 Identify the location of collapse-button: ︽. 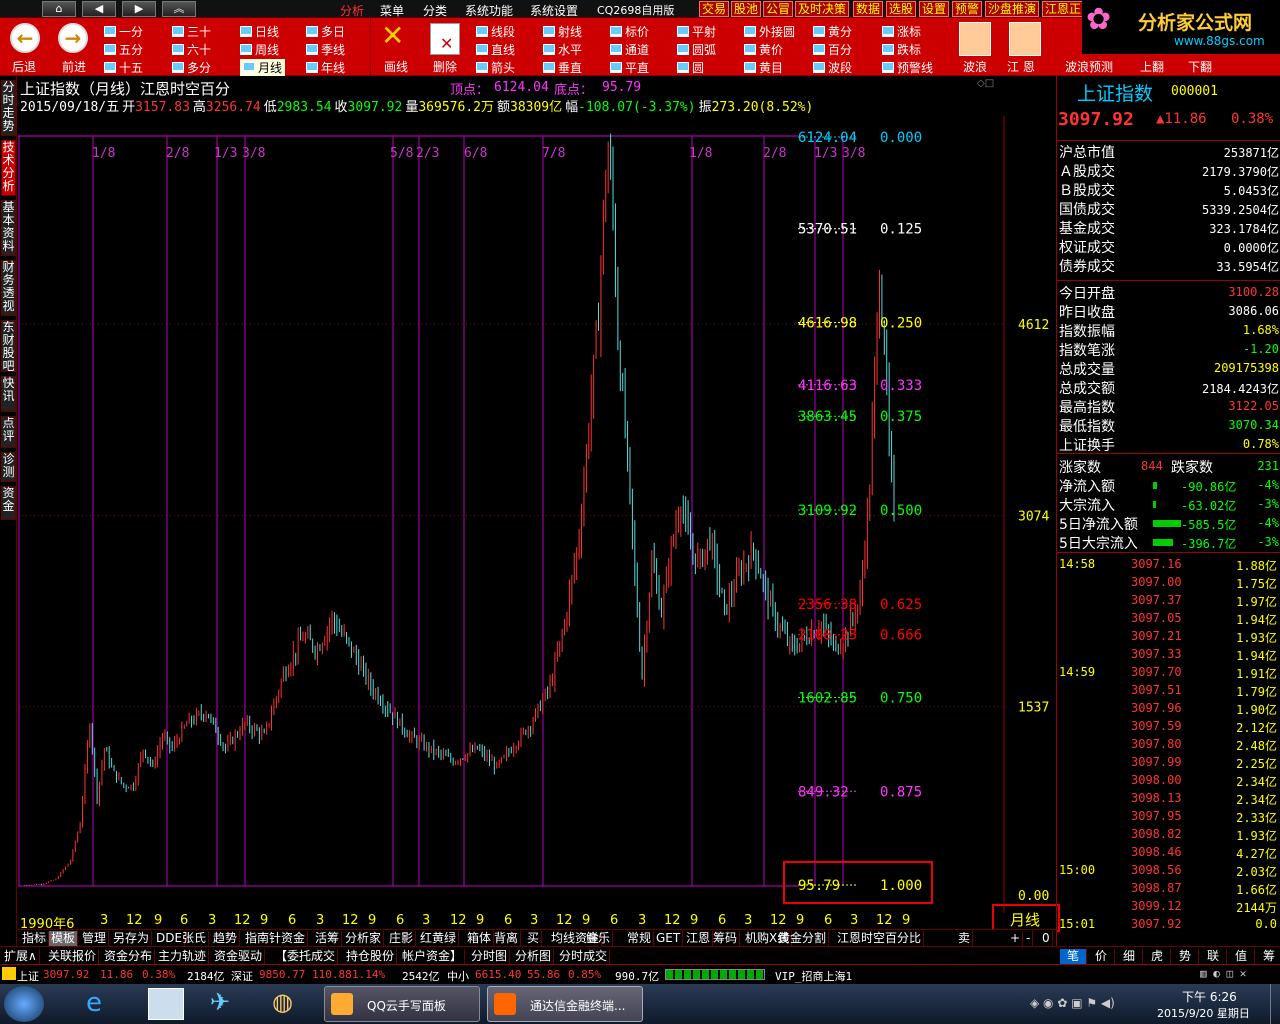
(179, 9).